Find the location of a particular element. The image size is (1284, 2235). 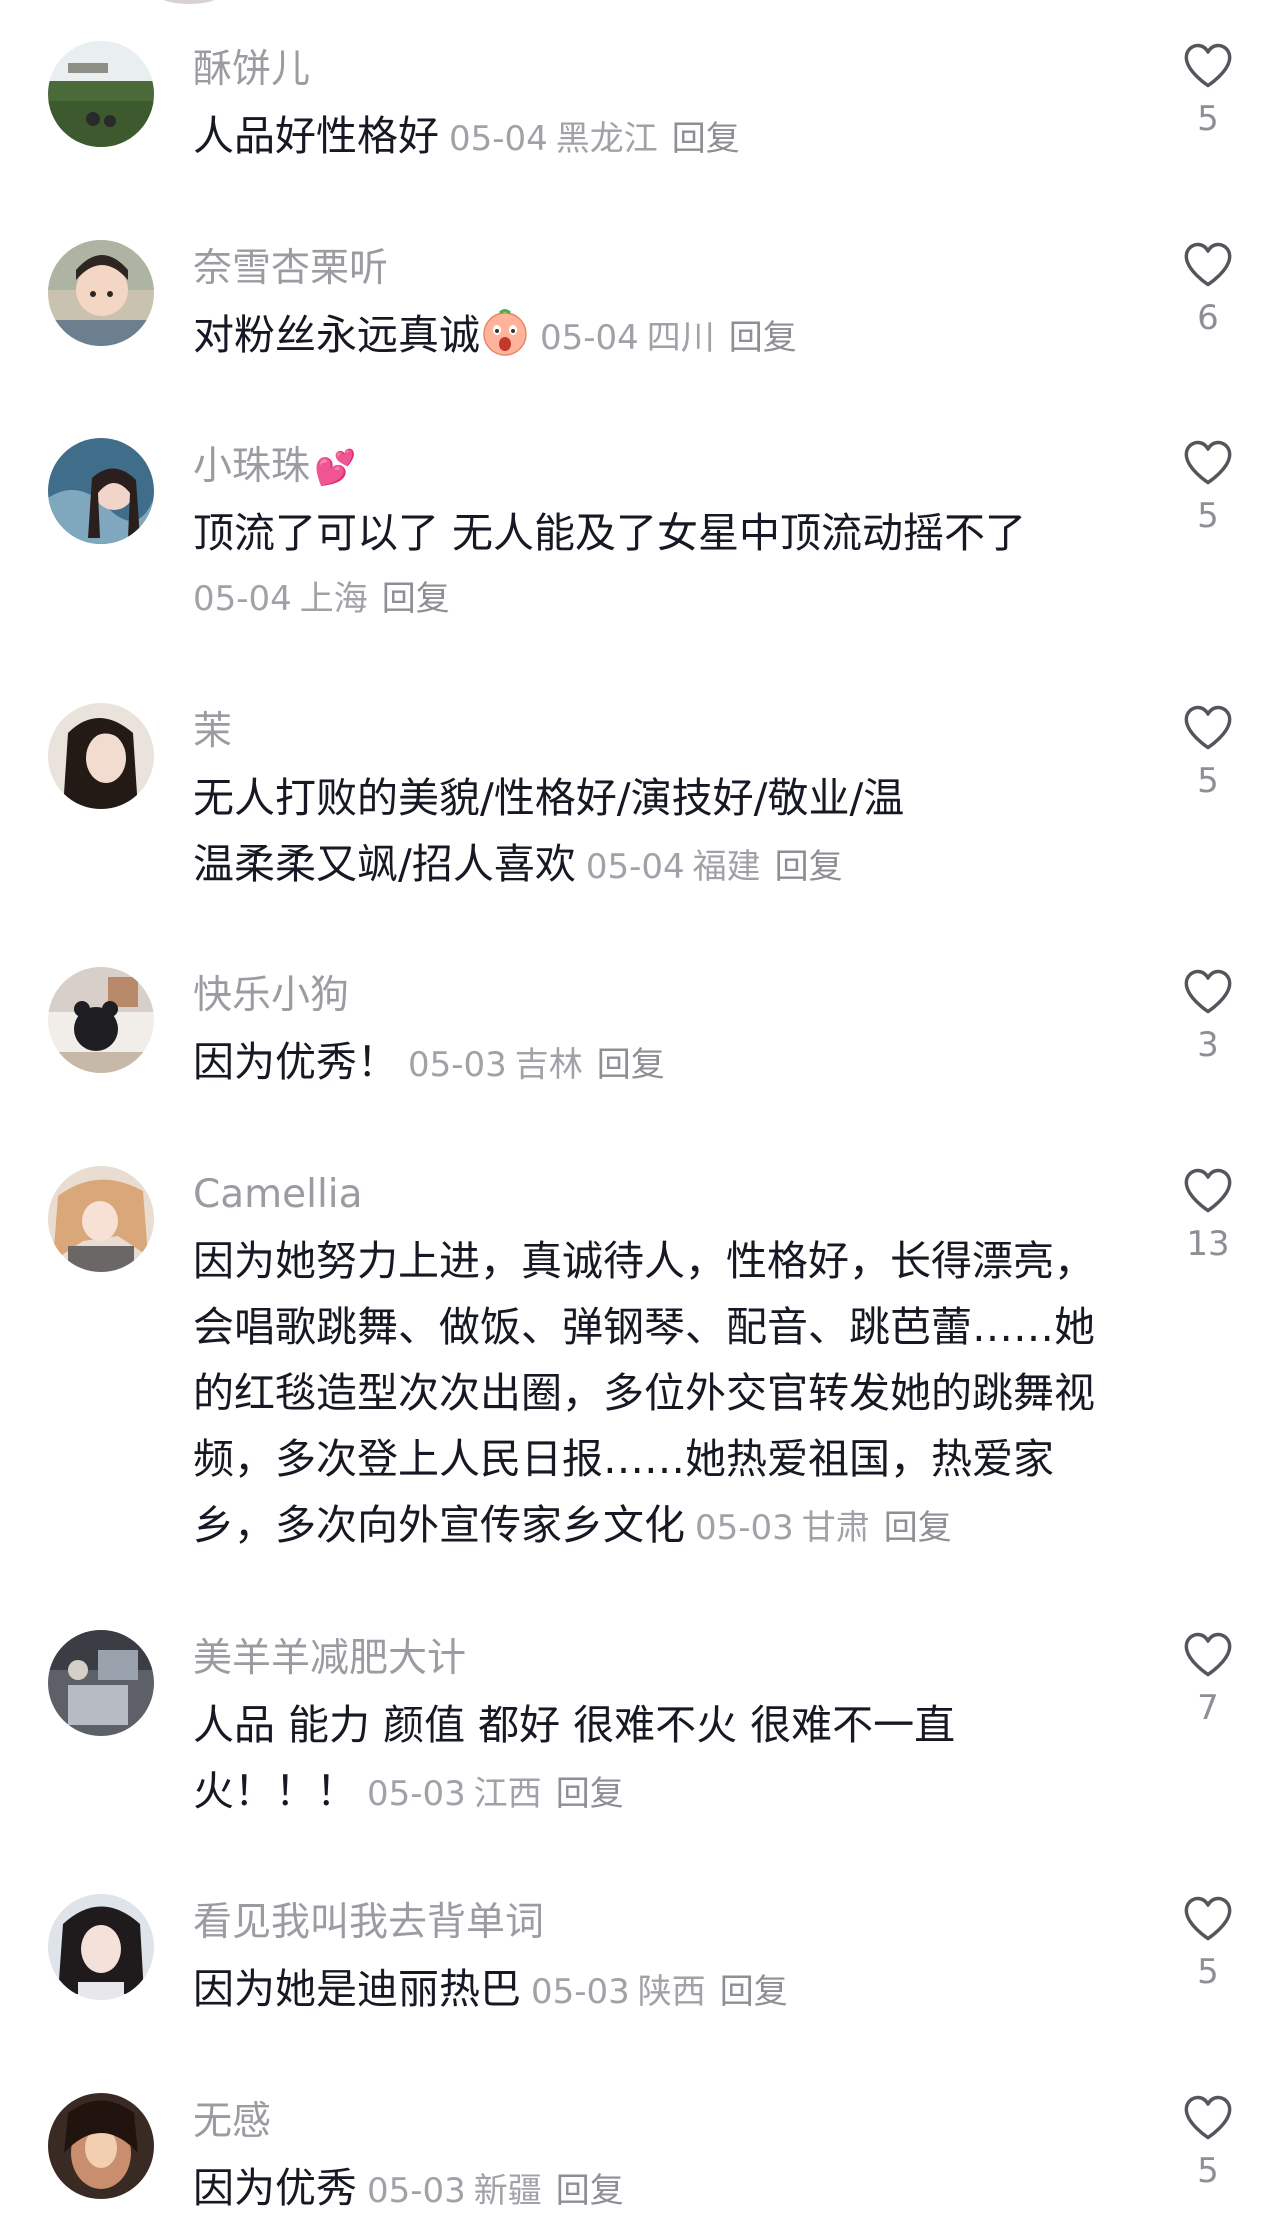

comment-text-line: 对粉丝永远真诚 05-04 四川 回复 is located at coordinates (663, 336).